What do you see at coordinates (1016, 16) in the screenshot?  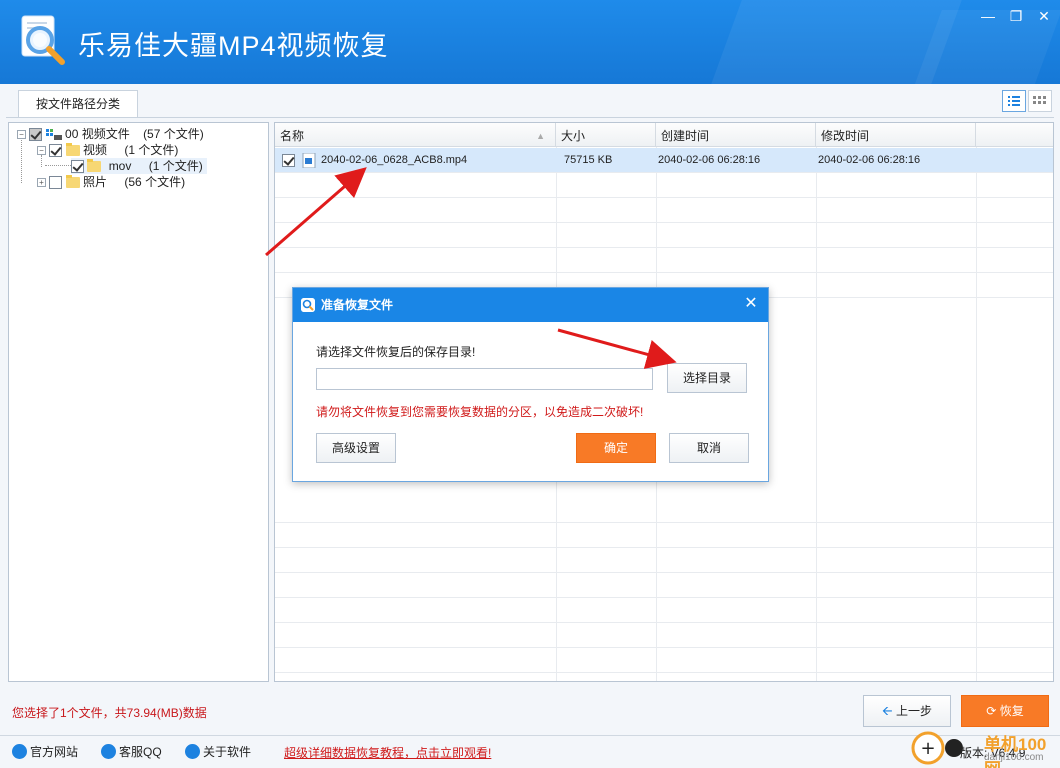 I see `restore-button: ❐` at bounding box center [1016, 16].